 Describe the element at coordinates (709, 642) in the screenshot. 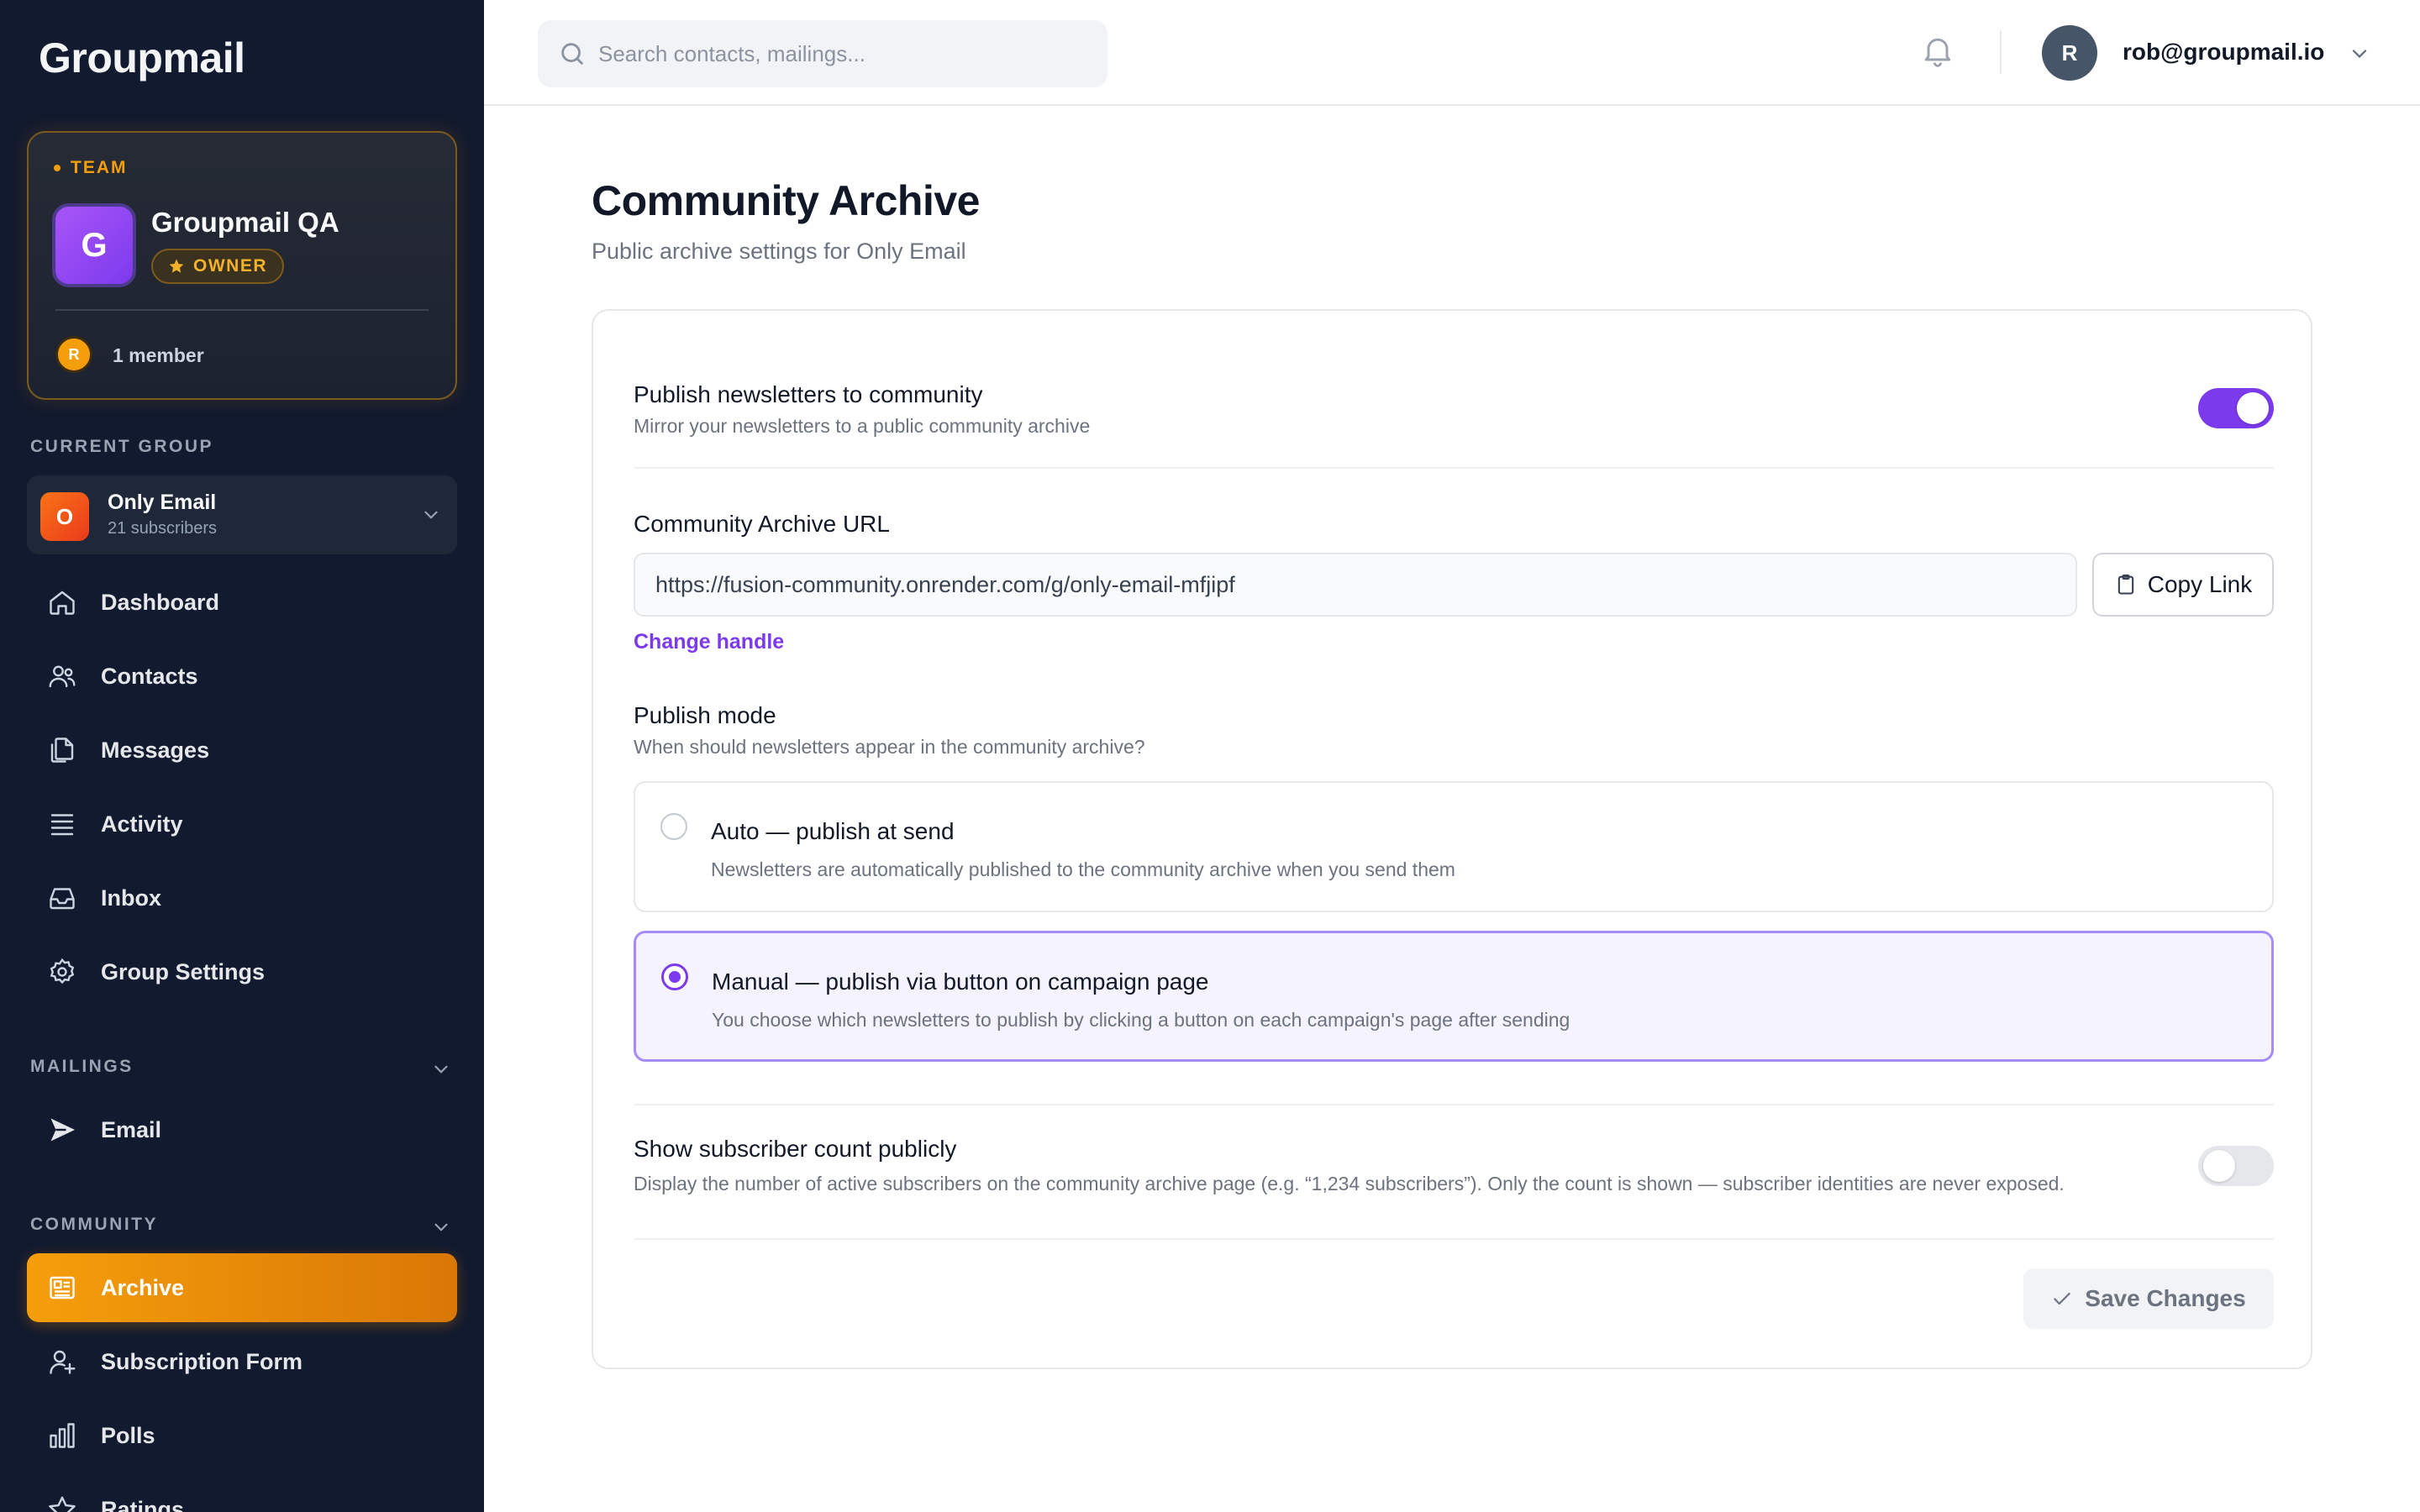

I see `change-handle-link: Change handle` at that location.